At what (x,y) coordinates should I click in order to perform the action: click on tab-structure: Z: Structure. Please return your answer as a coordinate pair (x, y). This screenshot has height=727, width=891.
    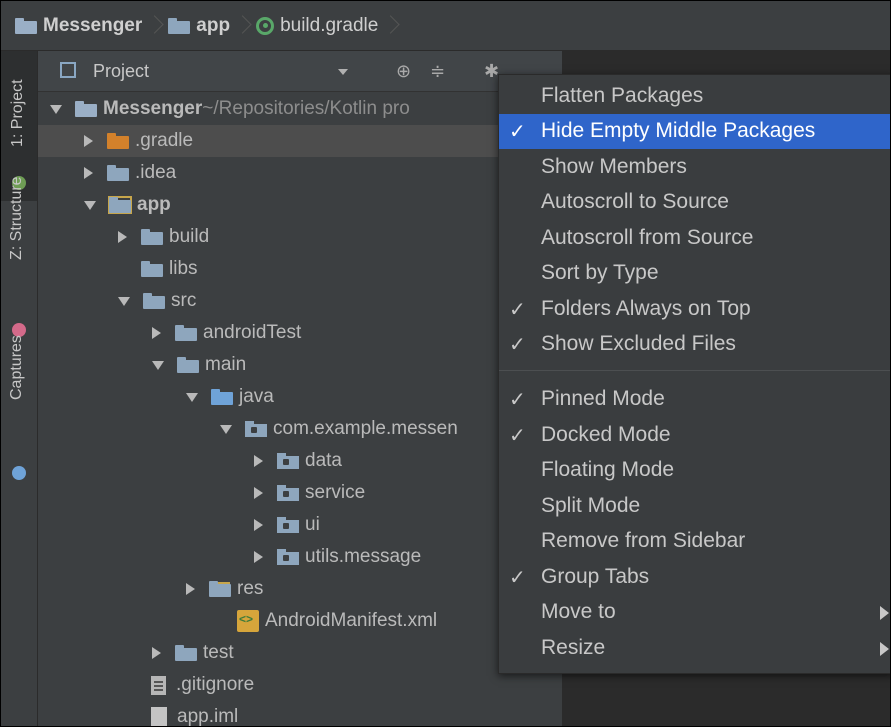
    Looking at the image, I should click on (19, 259).